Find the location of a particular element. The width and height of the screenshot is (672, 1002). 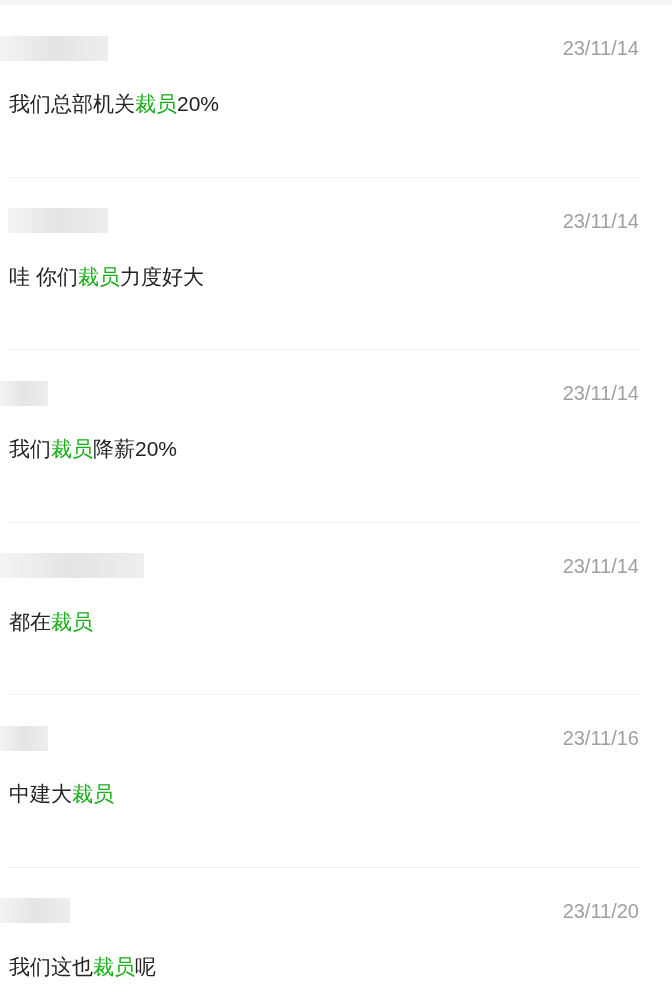

comment-text: 我们总部机关裁员20% is located at coordinates (115, 104).